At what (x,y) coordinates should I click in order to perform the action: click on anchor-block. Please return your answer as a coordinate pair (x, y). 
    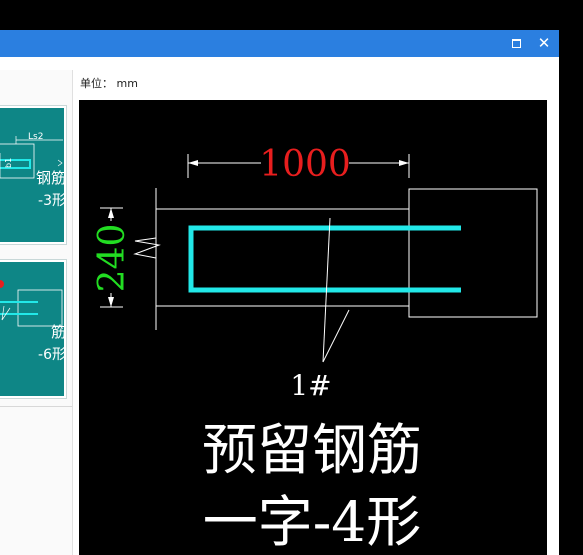
    Looking at the image, I should click on (473, 253).